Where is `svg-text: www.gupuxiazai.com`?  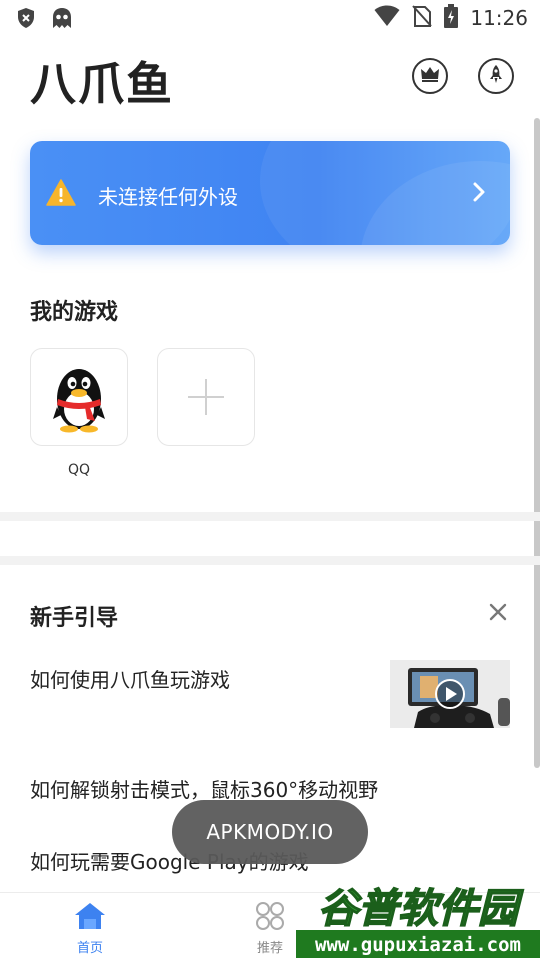
svg-text: www.gupuxiazai.com is located at coordinates (418, 945).